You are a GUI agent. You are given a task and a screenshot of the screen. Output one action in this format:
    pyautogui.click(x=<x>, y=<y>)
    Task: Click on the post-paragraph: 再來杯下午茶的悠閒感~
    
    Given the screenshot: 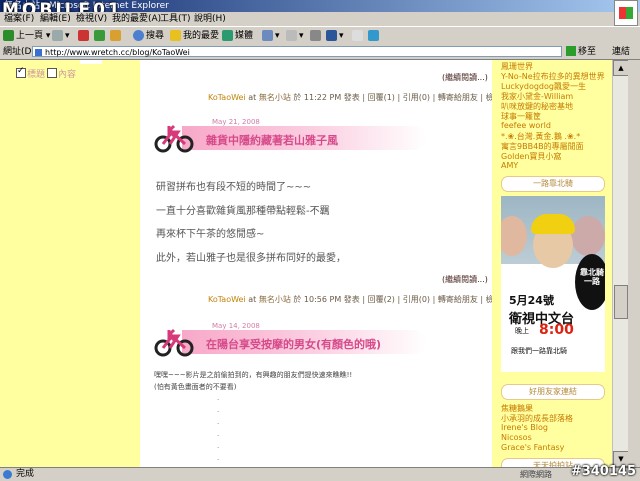 What is the action you would take?
    pyautogui.click(x=210, y=234)
    